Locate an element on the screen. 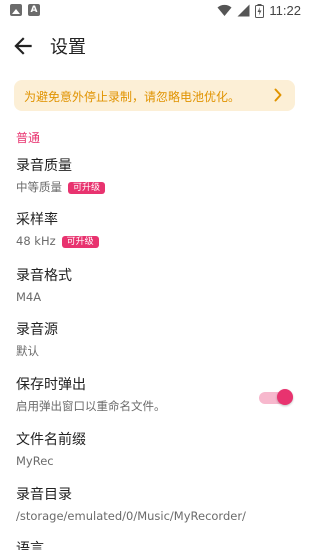 The height and width of the screenshot is (550, 320). setting-value: 中等质量 is located at coordinates (39, 187).